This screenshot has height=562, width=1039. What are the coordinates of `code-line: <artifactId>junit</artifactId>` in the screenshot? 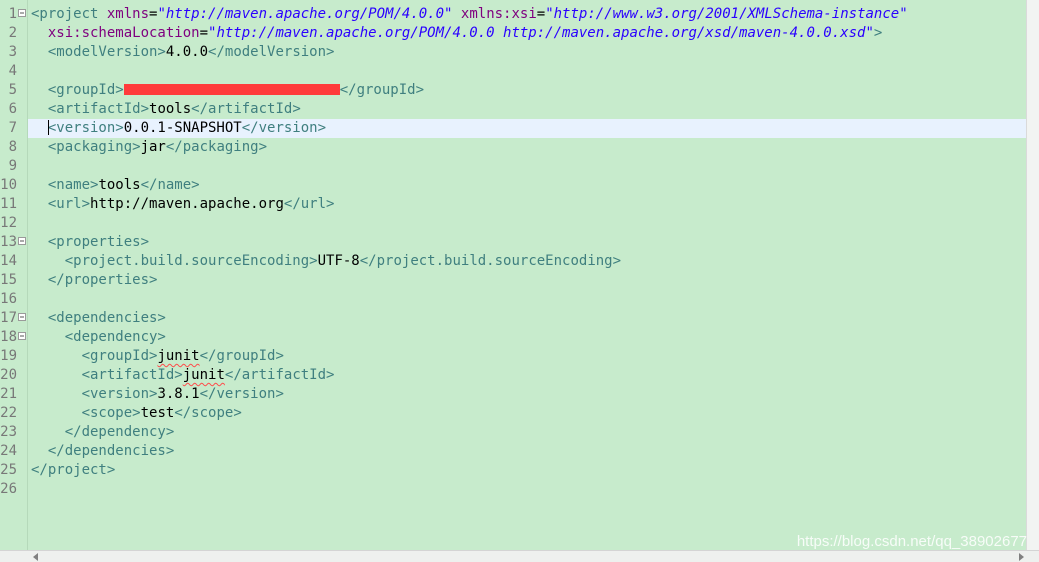 It's located at (527, 375).